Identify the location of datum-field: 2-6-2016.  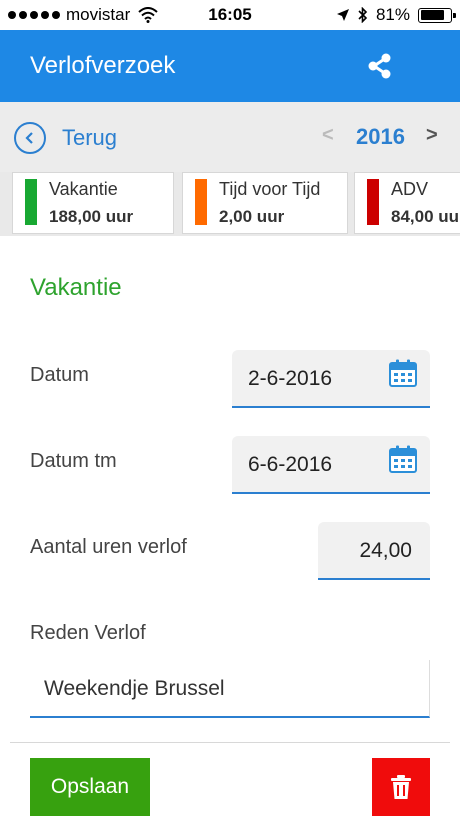
(331, 379).